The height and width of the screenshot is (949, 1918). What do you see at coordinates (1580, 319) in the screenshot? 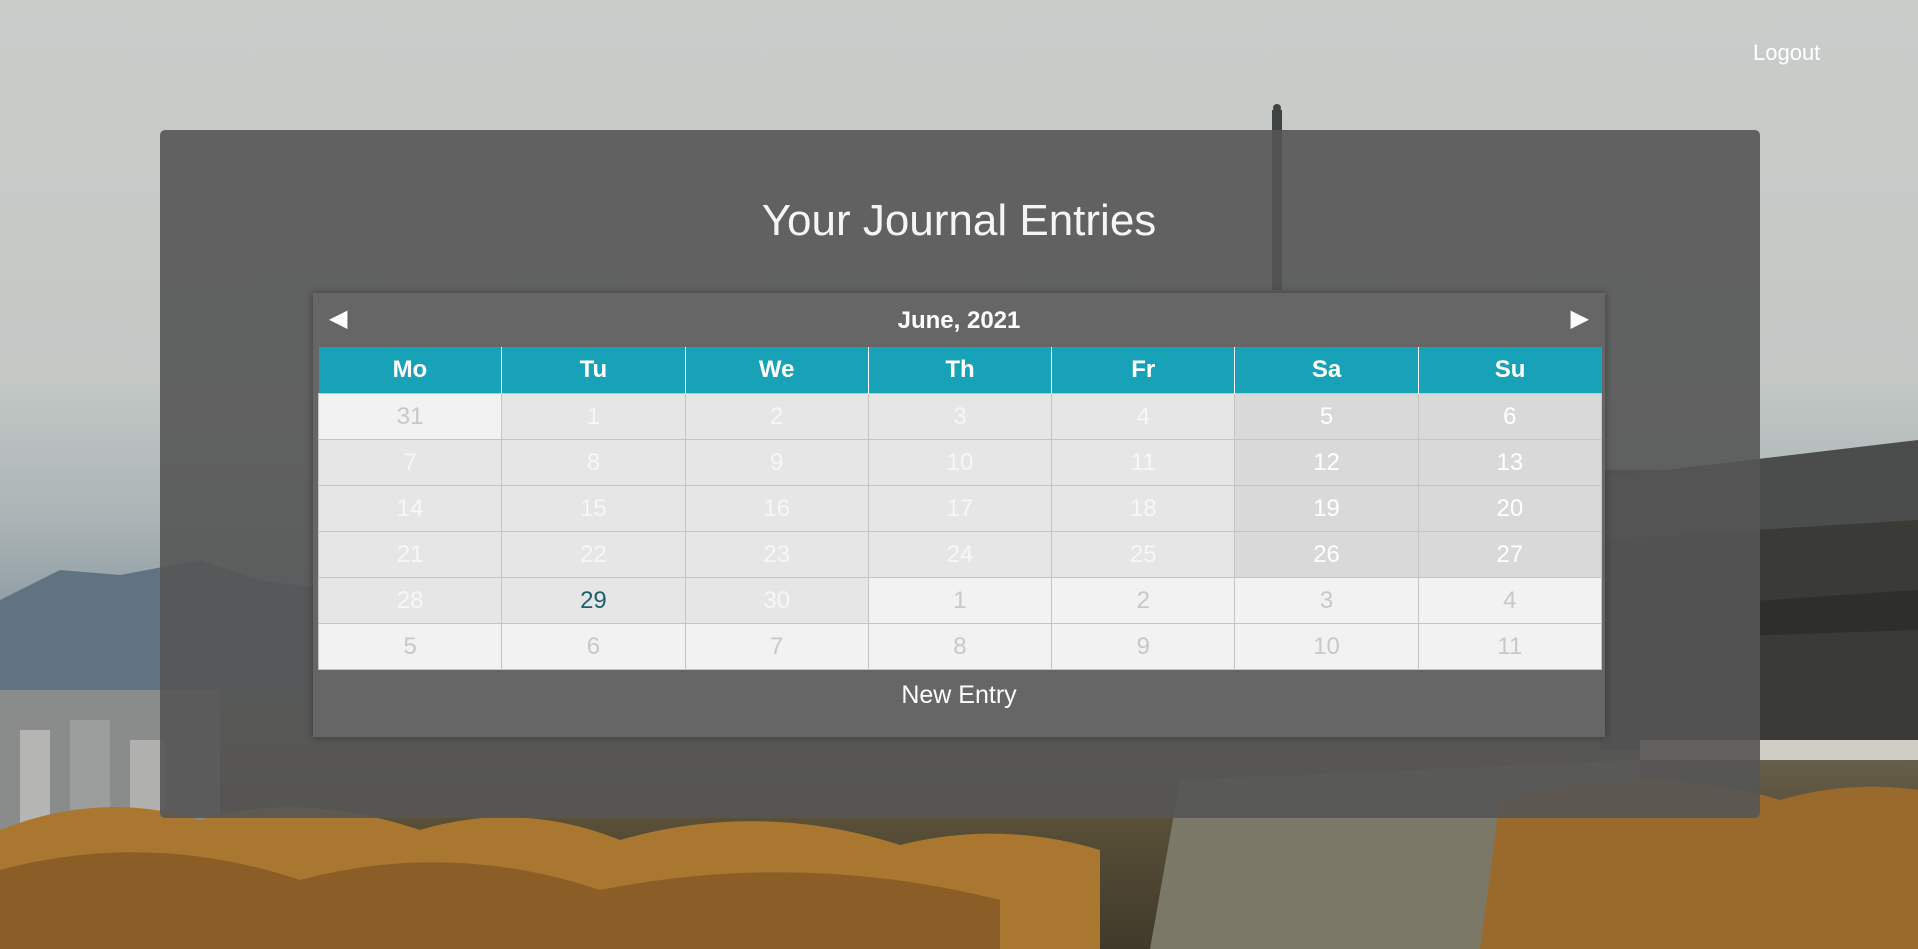
I see `next-month-icon: ▶` at bounding box center [1580, 319].